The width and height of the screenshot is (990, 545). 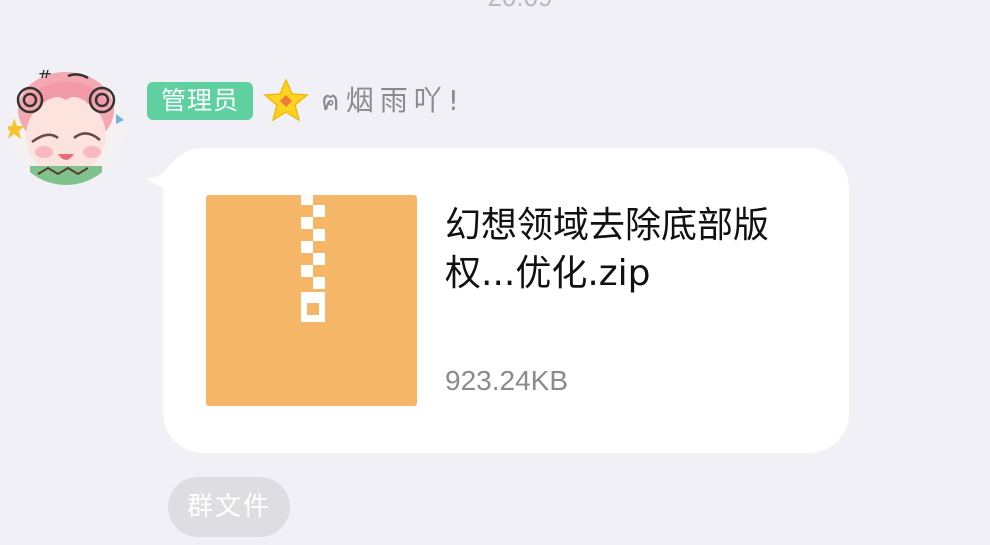 What do you see at coordinates (286, 101) in the screenshot?
I see `star-icon` at bounding box center [286, 101].